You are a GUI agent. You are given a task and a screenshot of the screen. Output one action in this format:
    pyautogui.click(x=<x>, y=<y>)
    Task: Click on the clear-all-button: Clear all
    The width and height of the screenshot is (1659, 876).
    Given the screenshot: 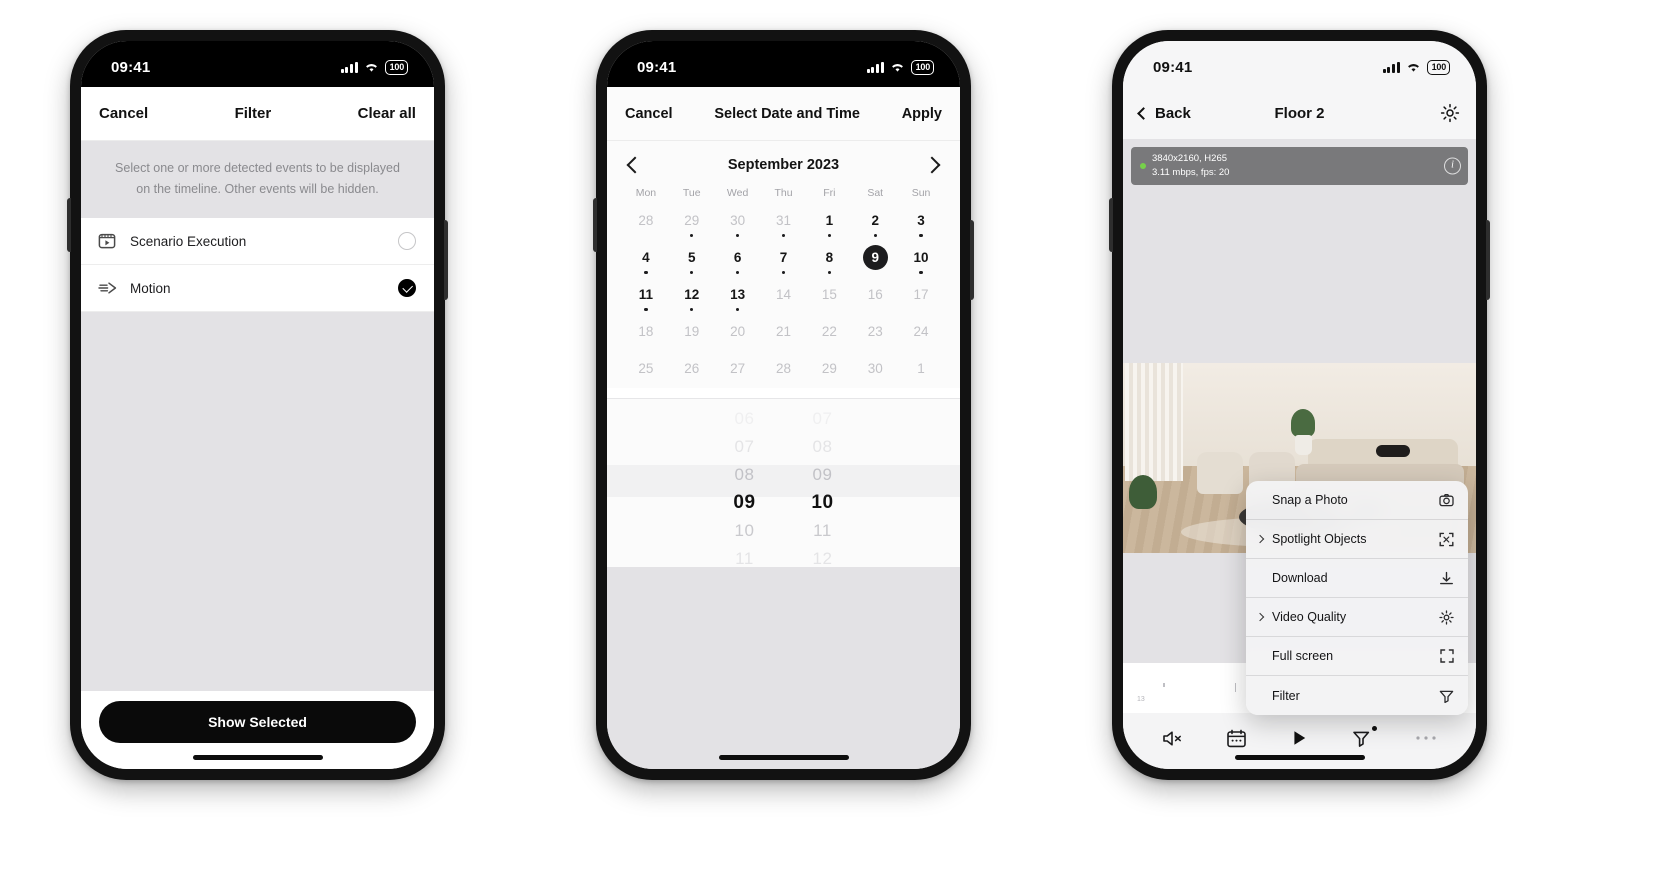 What is the action you would take?
    pyautogui.click(x=387, y=113)
    